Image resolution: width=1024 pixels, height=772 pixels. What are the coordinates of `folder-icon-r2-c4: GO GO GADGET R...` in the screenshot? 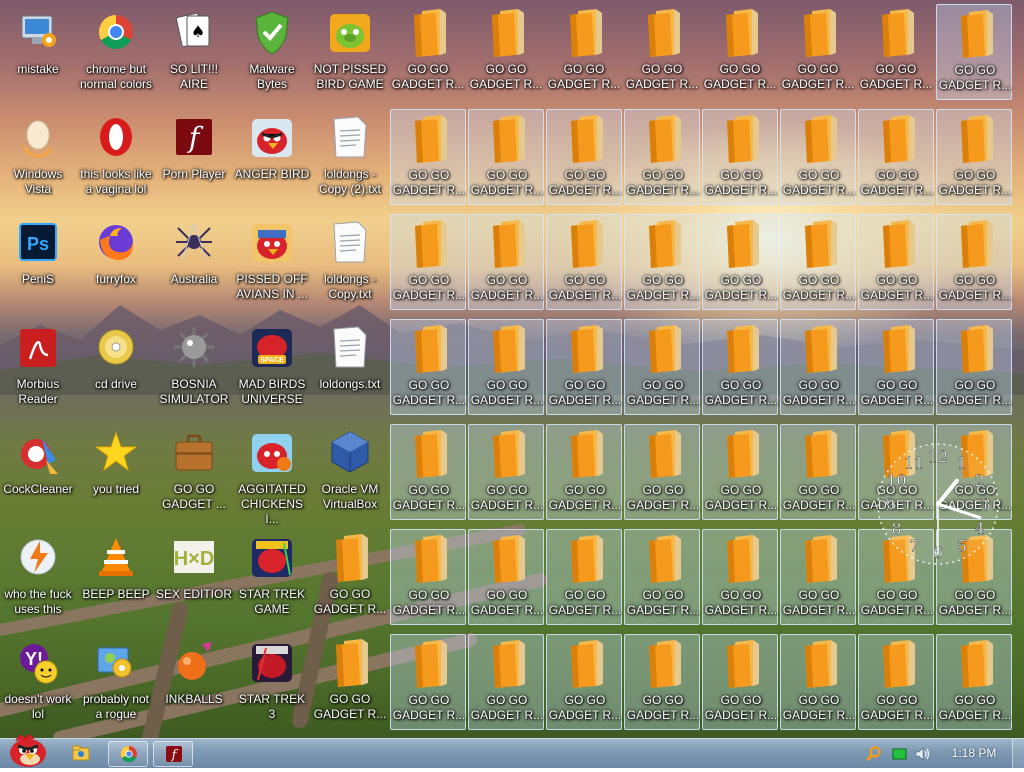 It's located at (662, 157).